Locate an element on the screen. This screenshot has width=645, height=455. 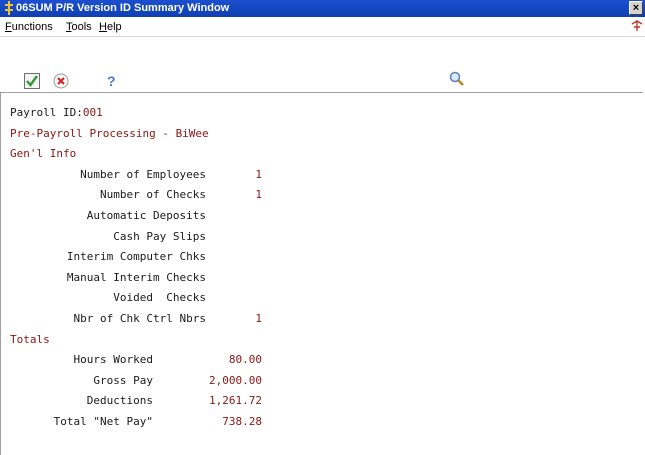
total-value: 738.28 is located at coordinates (242, 421).